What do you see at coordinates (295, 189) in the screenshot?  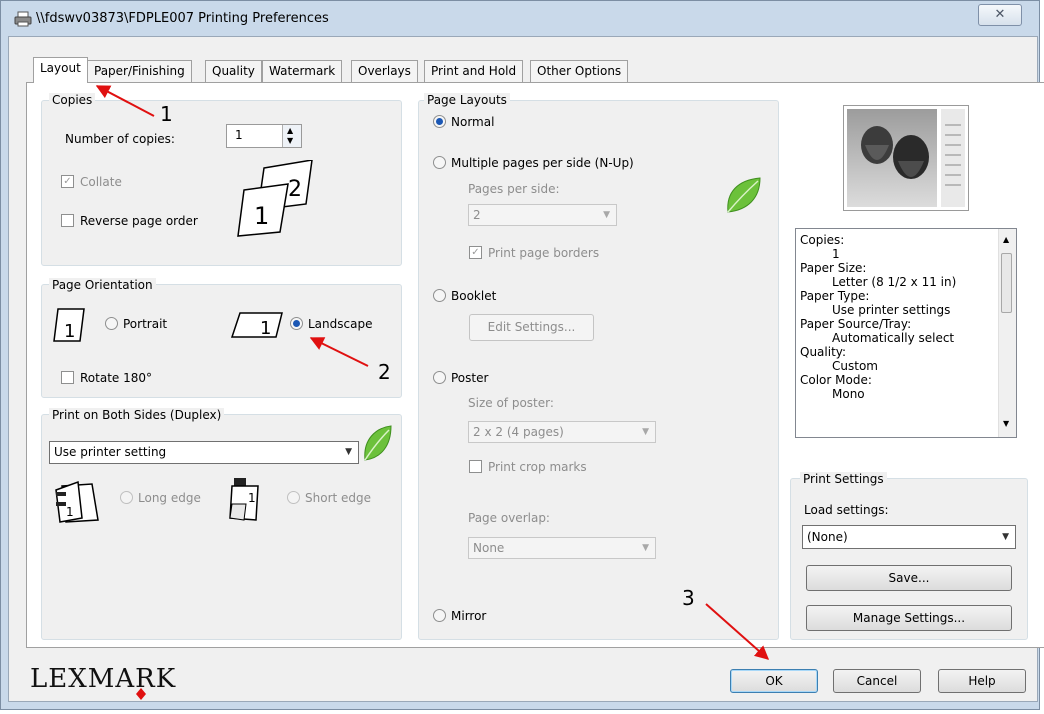 I see `svg-text: 2` at bounding box center [295, 189].